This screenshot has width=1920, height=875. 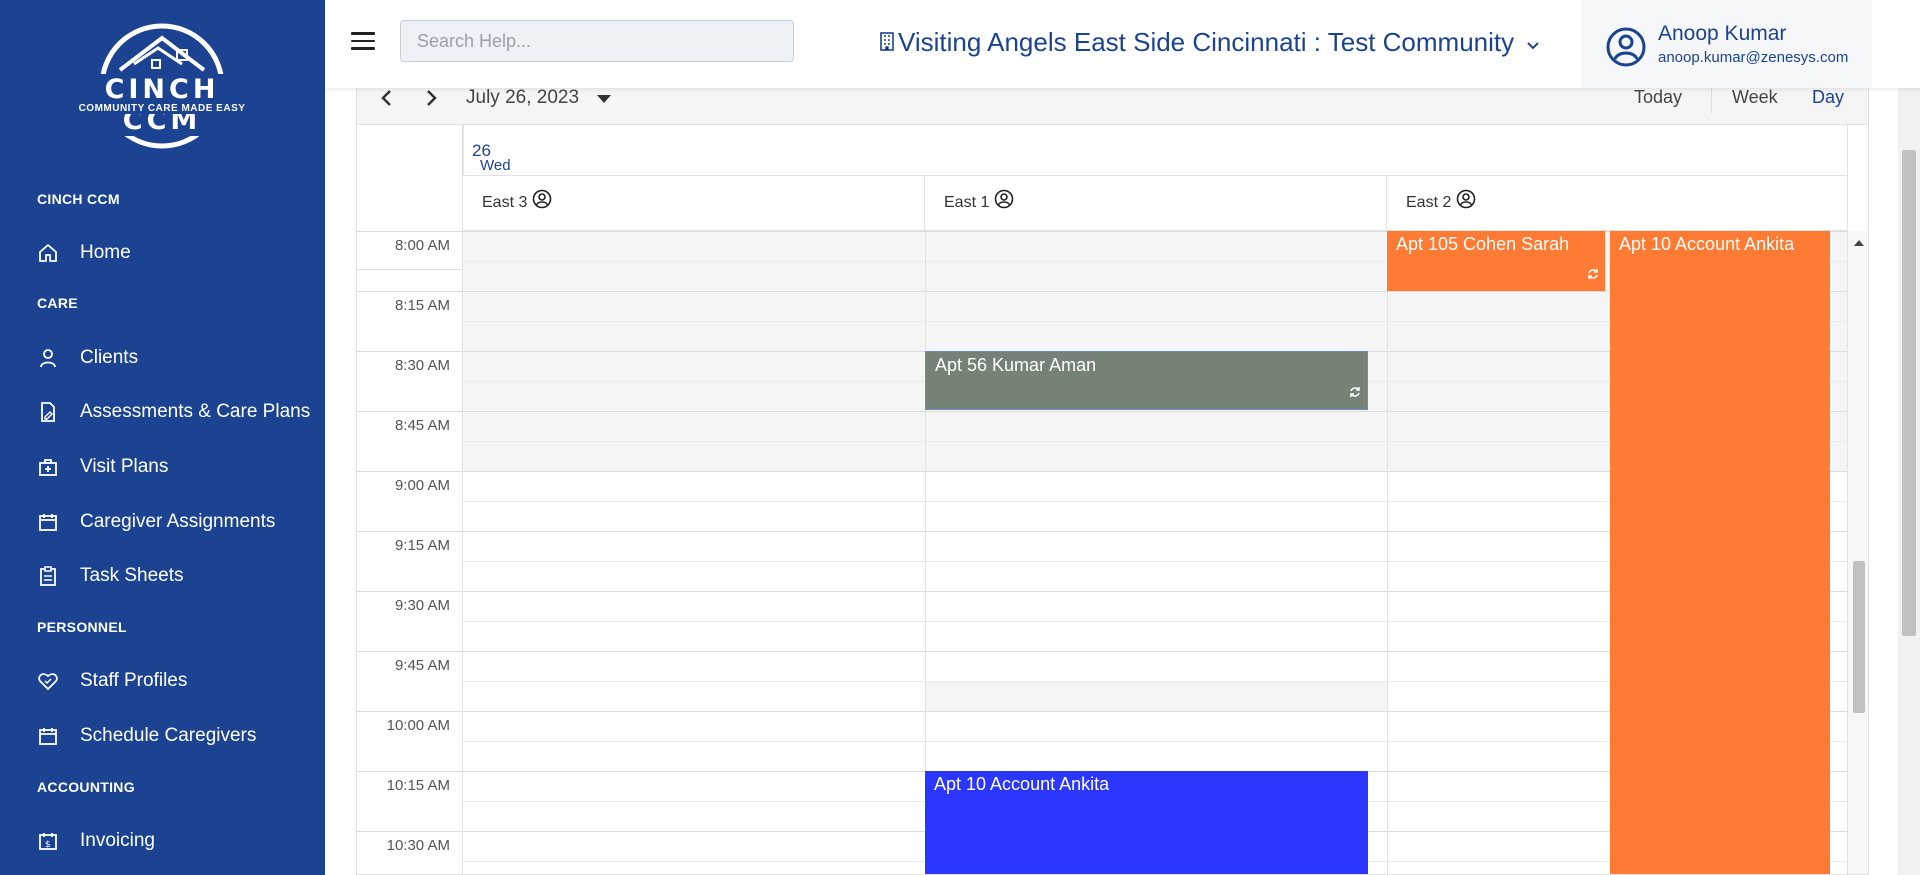 What do you see at coordinates (418, 725) in the screenshot?
I see `time-label: 10:00 AM` at bounding box center [418, 725].